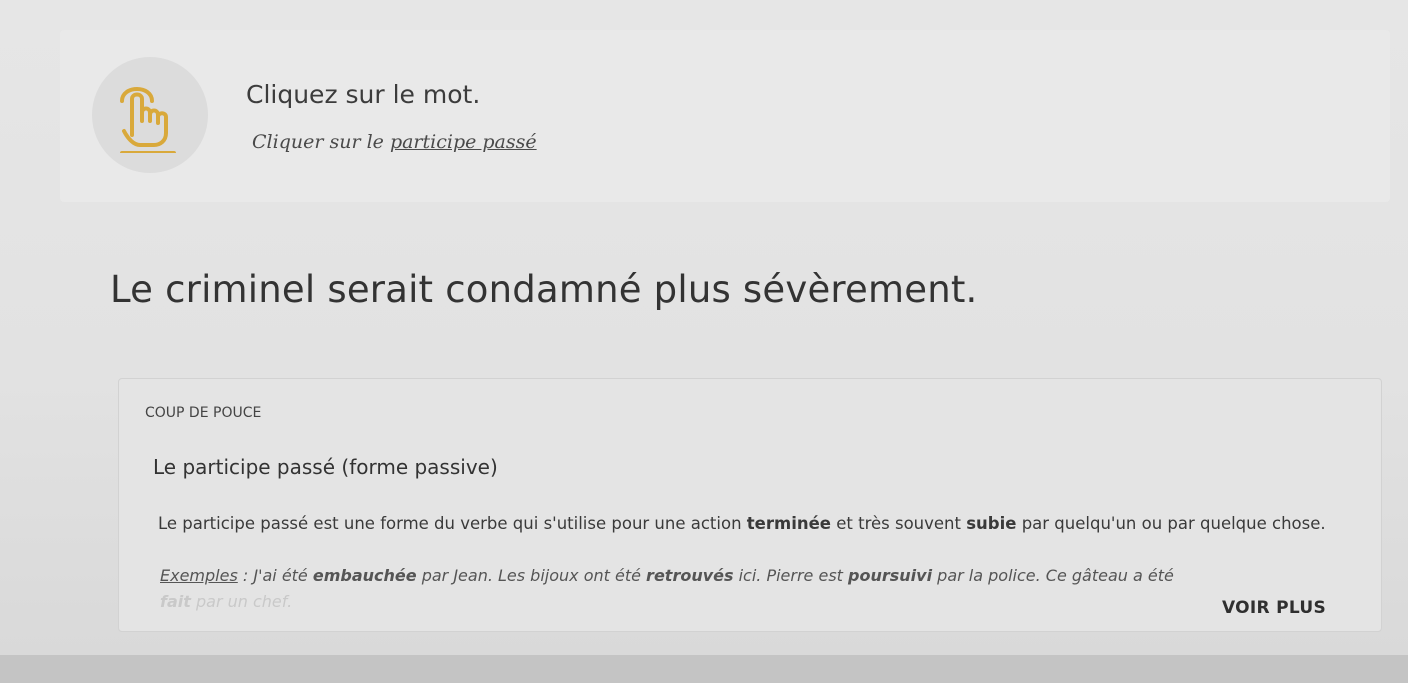 The width and height of the screenshot is (1408, 683). Describe the element at coordinates (860, 289) in the screenshot. I see `word-severement: sévèrement.` at that location.